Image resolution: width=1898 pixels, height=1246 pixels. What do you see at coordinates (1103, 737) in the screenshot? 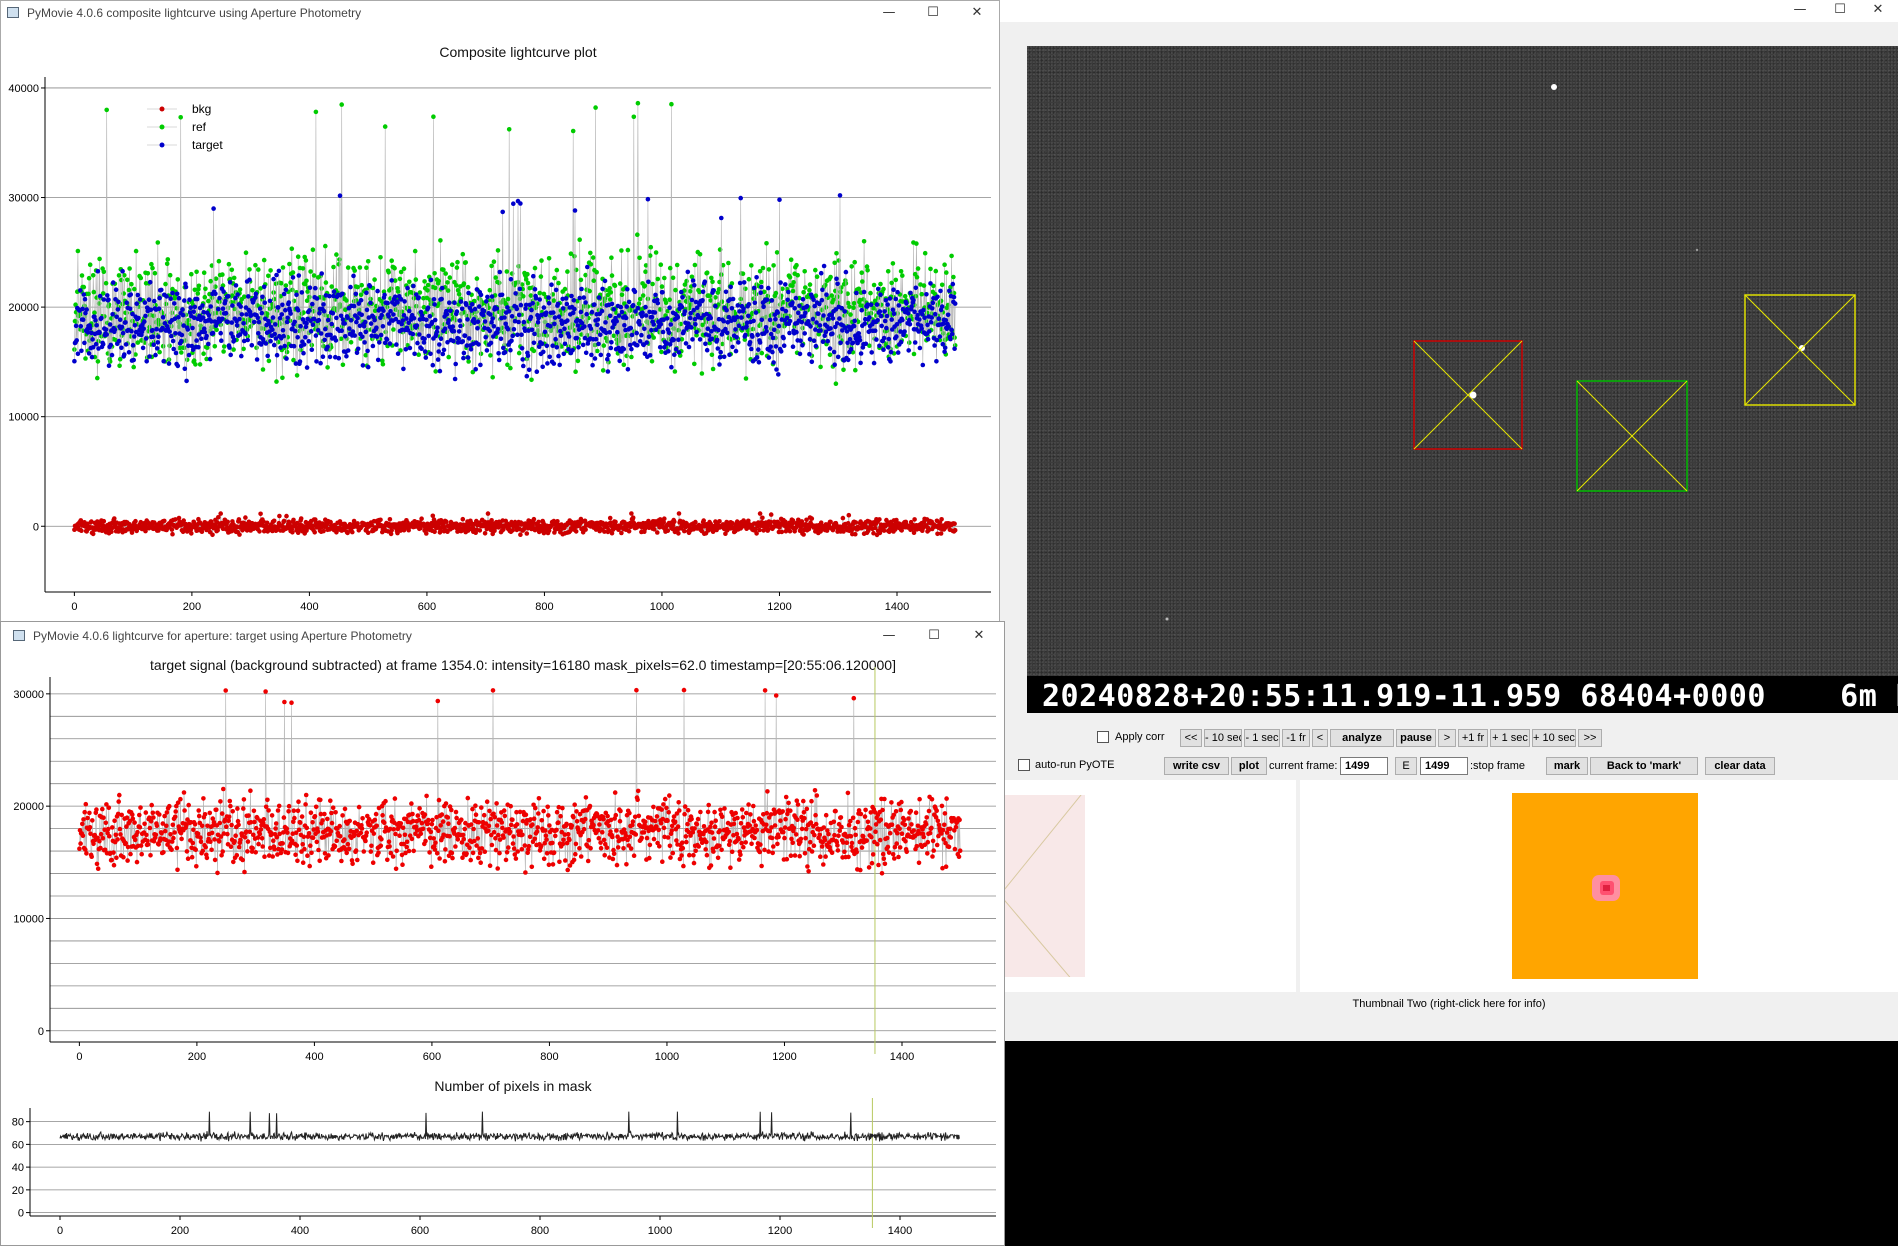
I see `apply-corr-checkbox` at bounding box center [1103, 737].